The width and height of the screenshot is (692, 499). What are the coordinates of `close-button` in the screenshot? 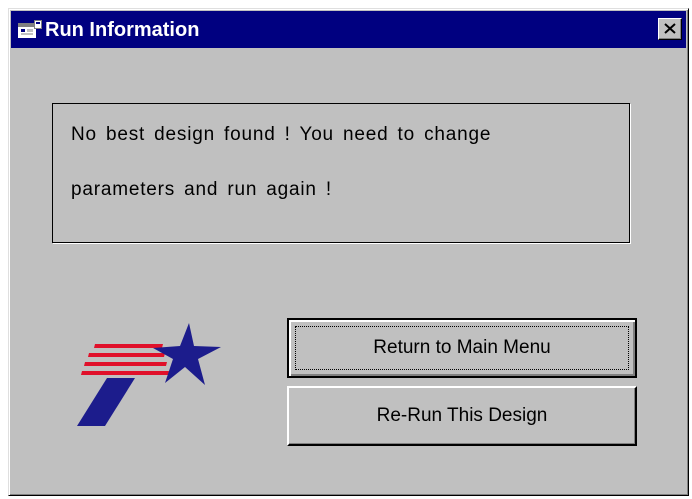 It's located at (670, 29).